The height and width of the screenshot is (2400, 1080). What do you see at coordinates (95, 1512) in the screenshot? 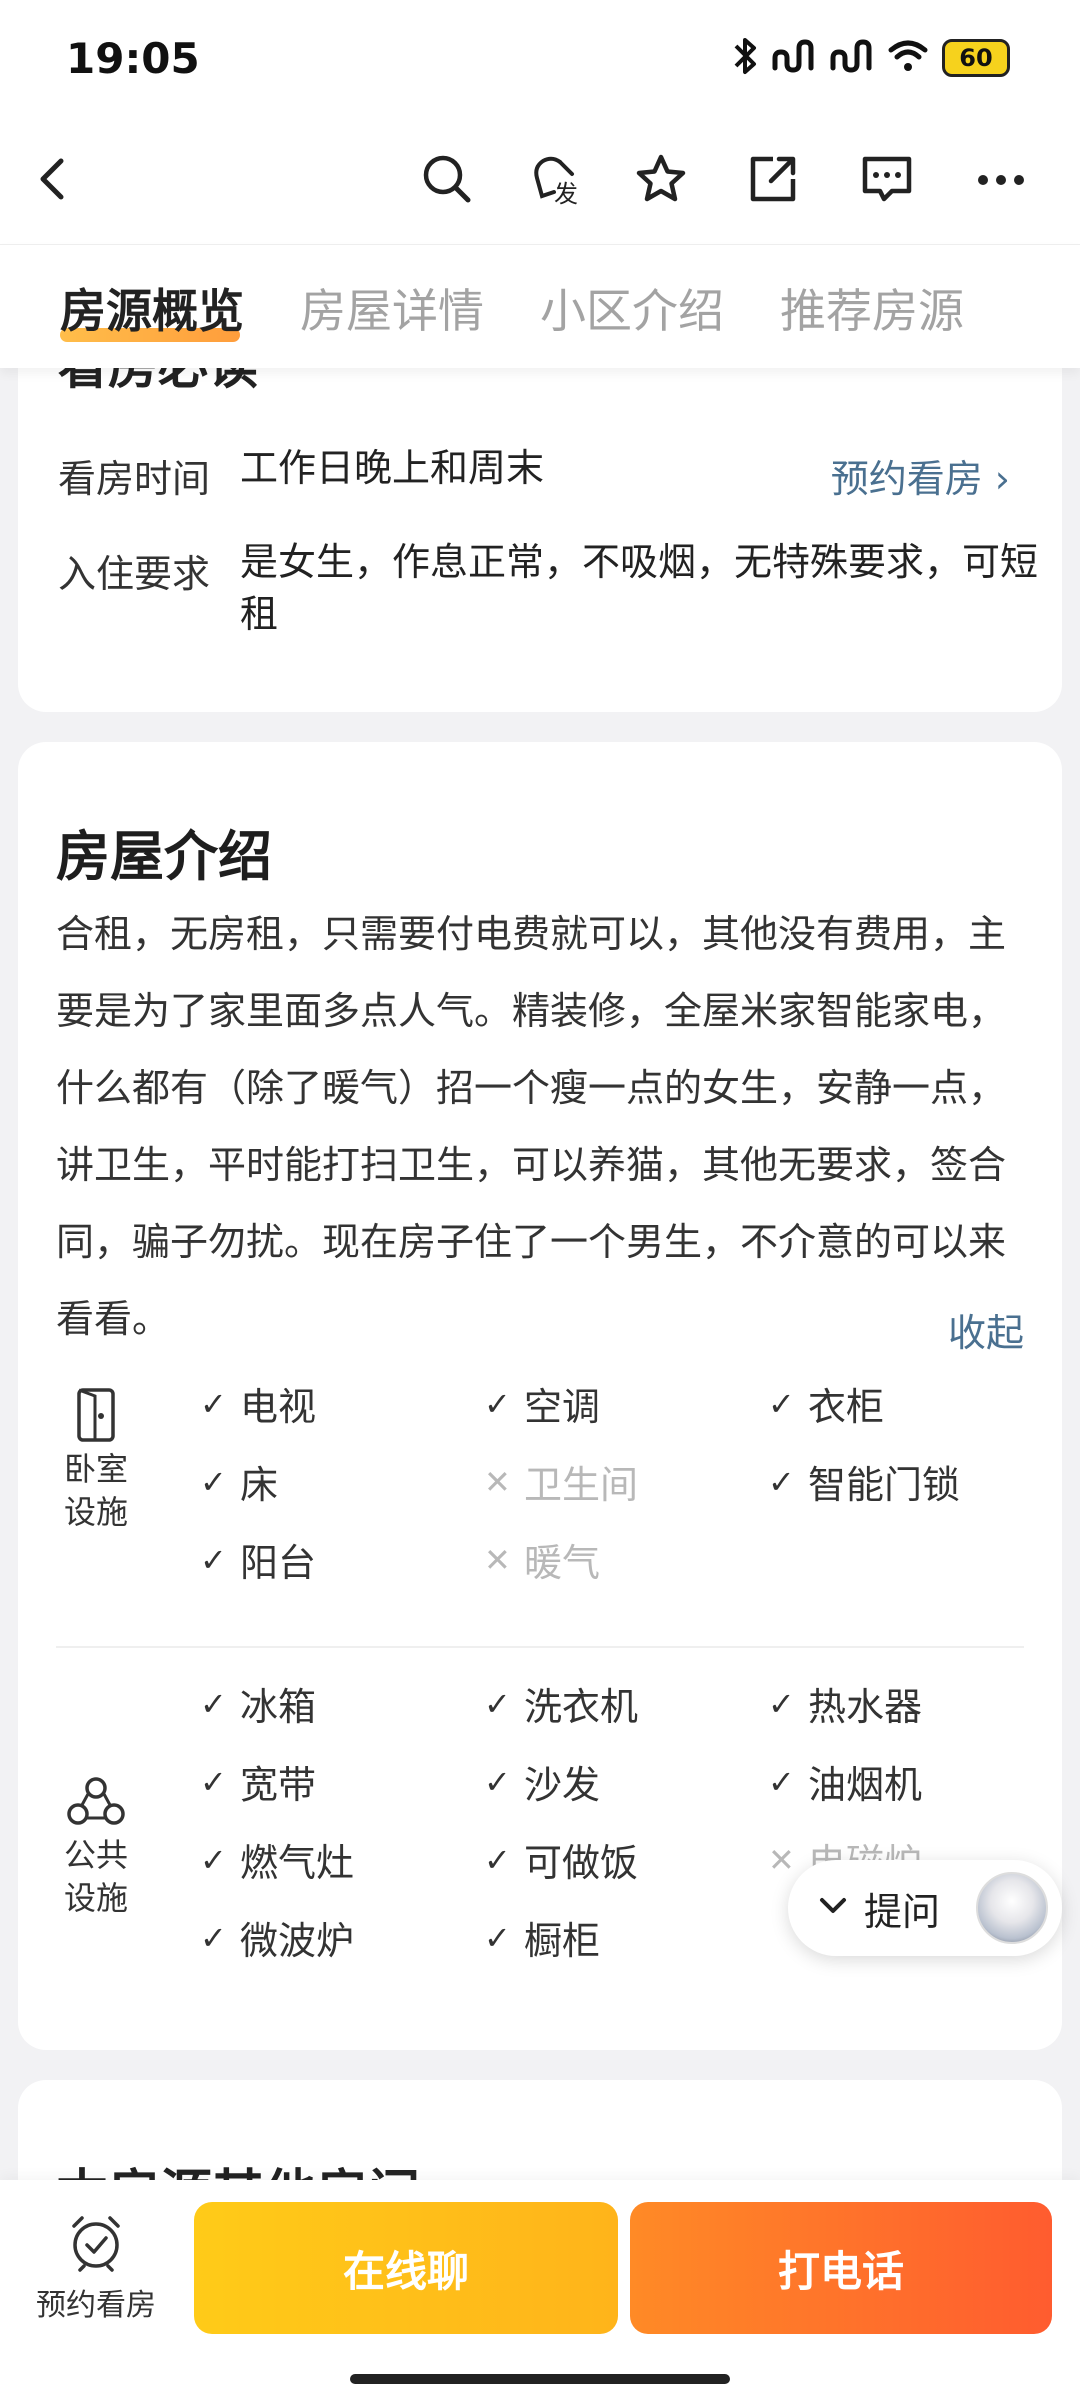
I see `bedroom-label-2: 设施` at bounding box center [95, 1512].